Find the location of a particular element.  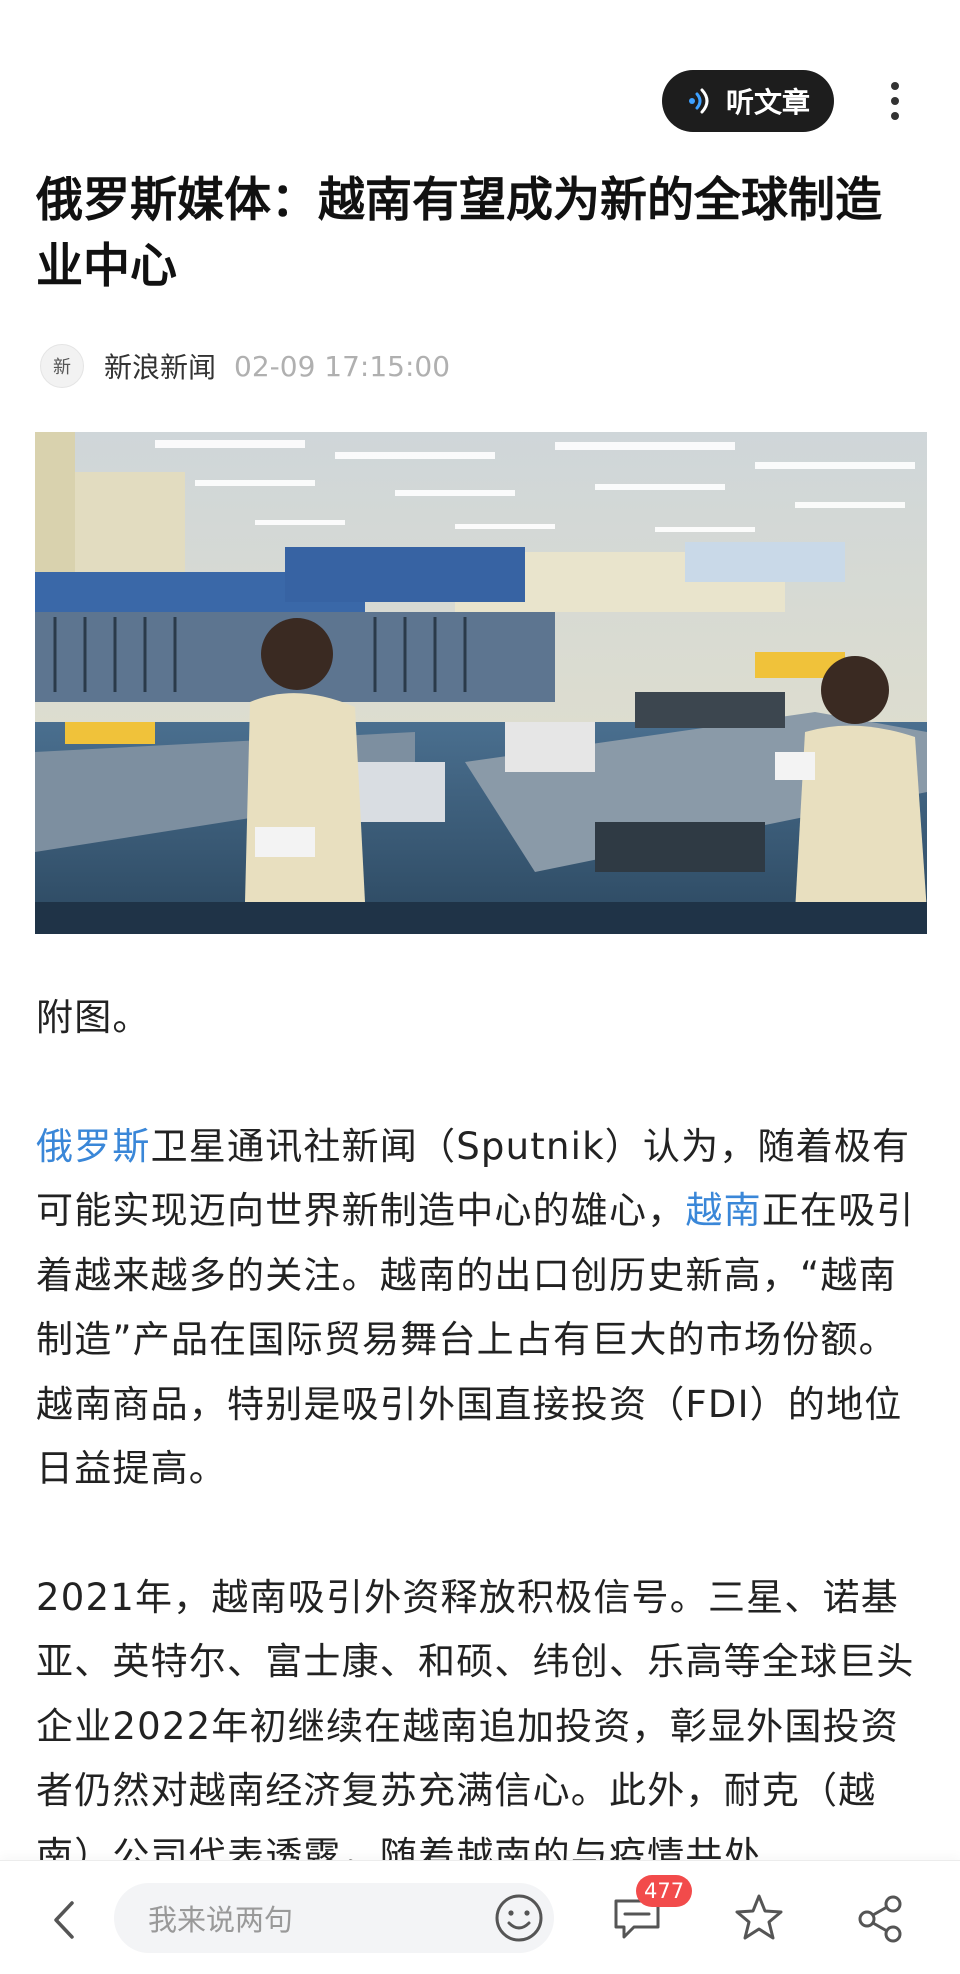

source-name: 新浪新闻 is located at coordinates (160, 366).